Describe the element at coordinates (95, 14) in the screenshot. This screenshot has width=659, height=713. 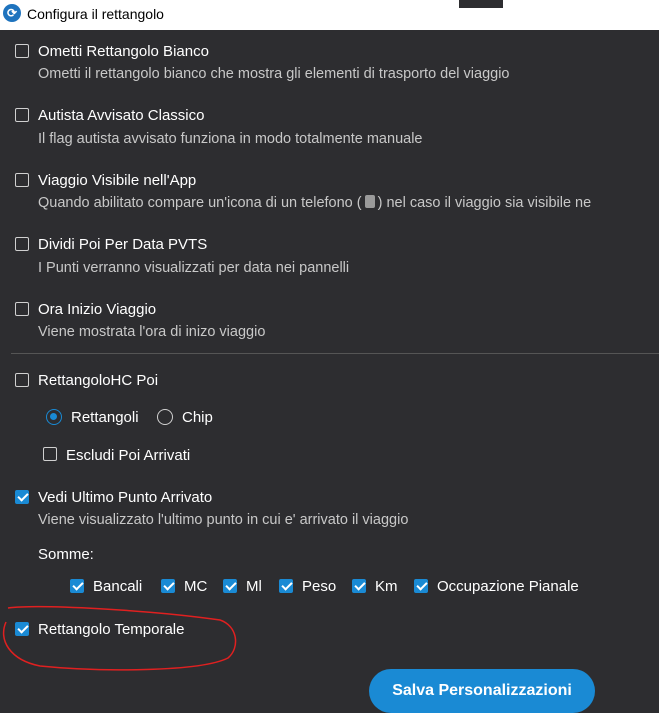
I see `window-title: Configura il rettangolo` at that location.